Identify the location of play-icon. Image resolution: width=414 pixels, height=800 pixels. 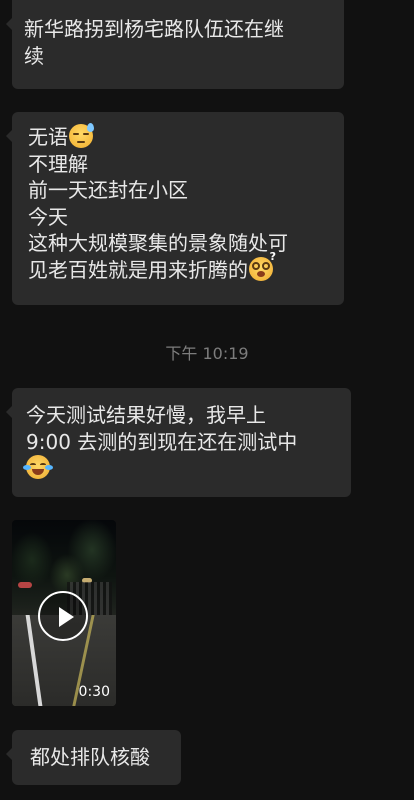
(63, 616).